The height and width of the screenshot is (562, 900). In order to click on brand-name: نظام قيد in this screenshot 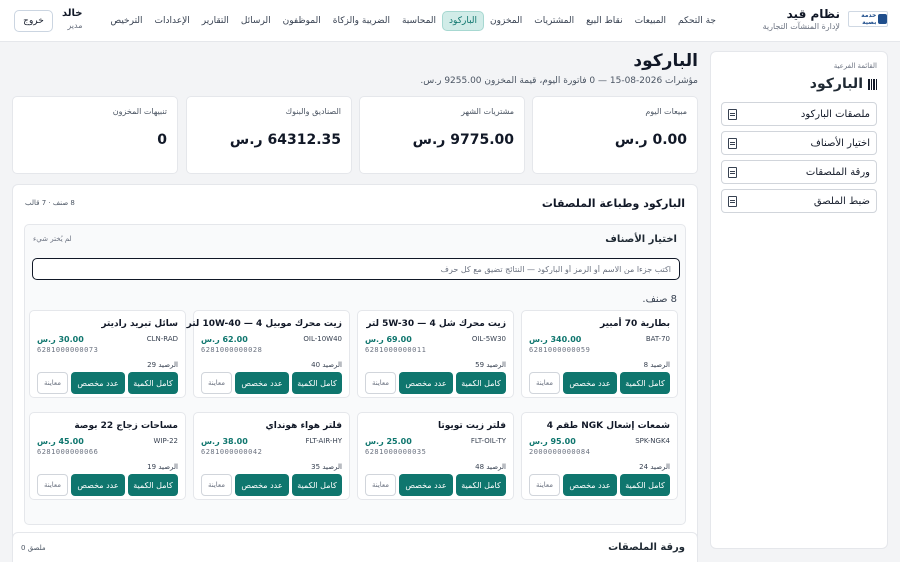, I will do `click(813, 14)`.